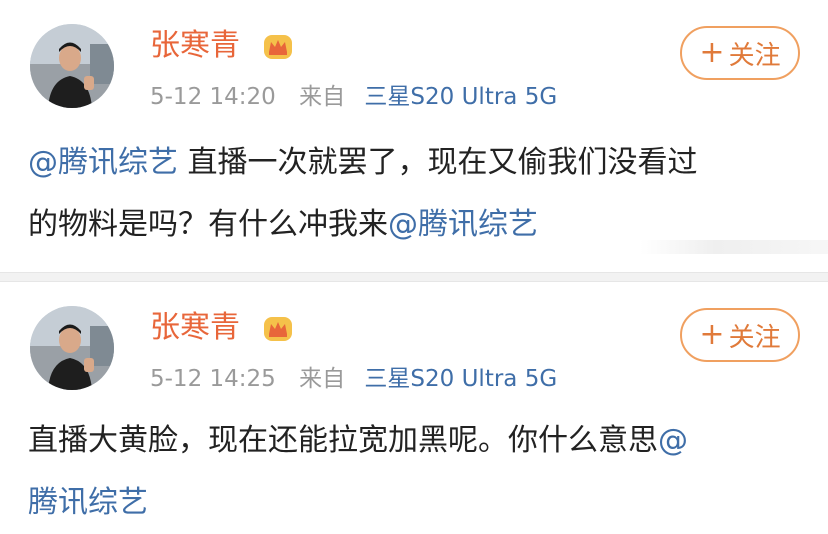 This screenshot has width=828, height=534. I want to click on content-line: 直播大黄脸，现在还能拉宽加黑呢。你什么意思@, so click(418, 441).